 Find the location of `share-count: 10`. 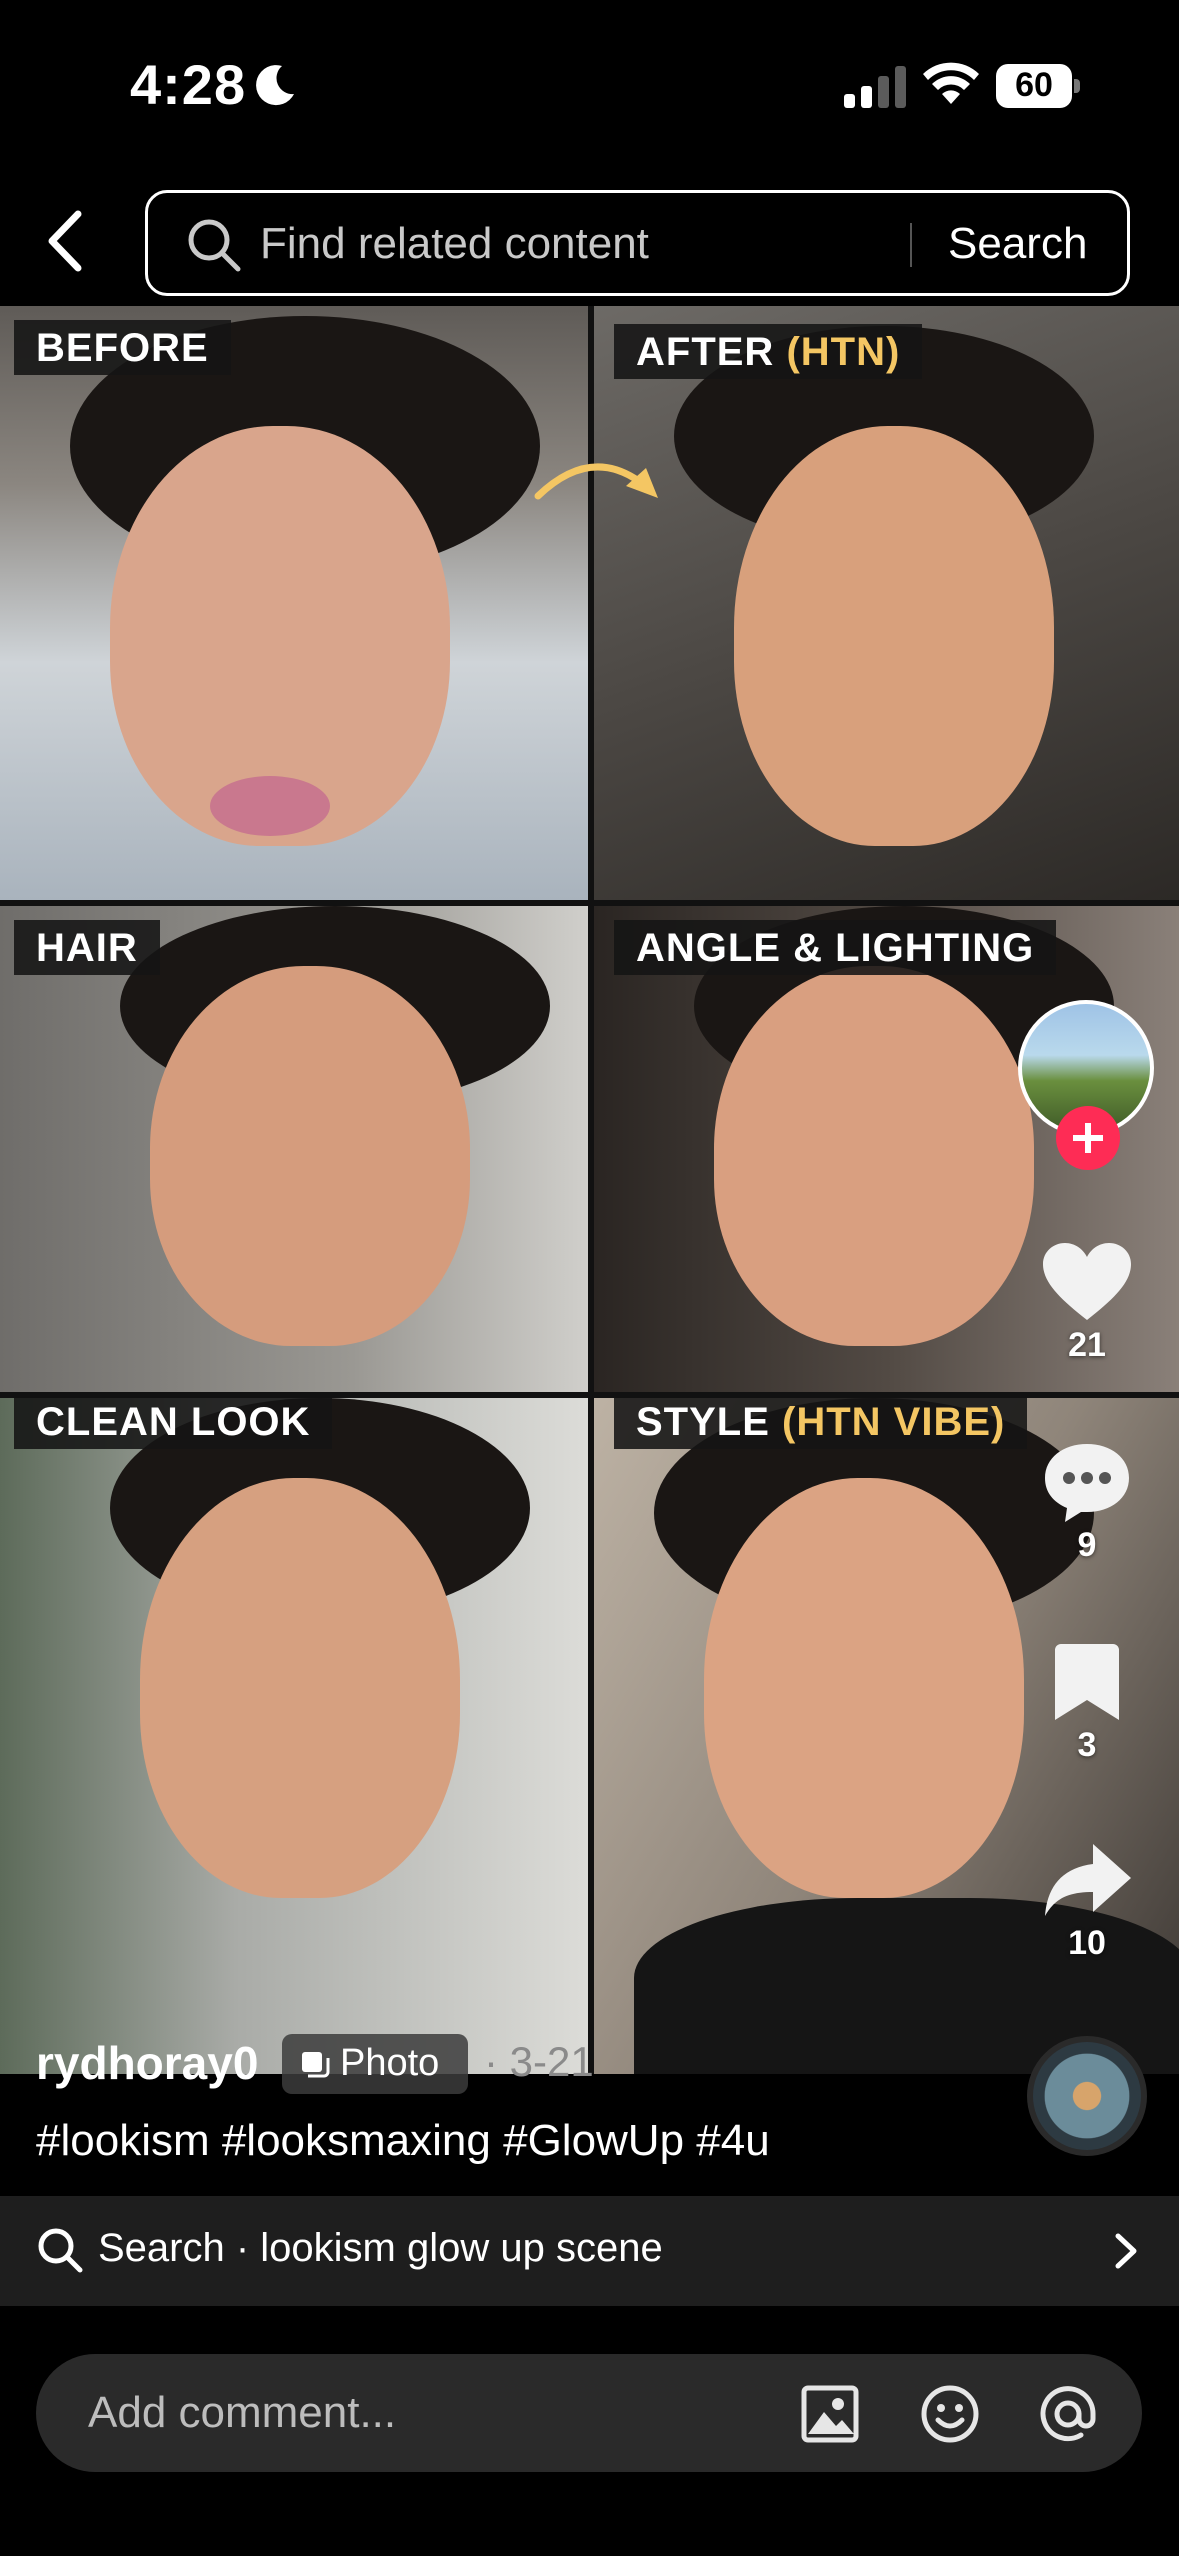

share-count: 10 is located at coordinates (1087, 1943).